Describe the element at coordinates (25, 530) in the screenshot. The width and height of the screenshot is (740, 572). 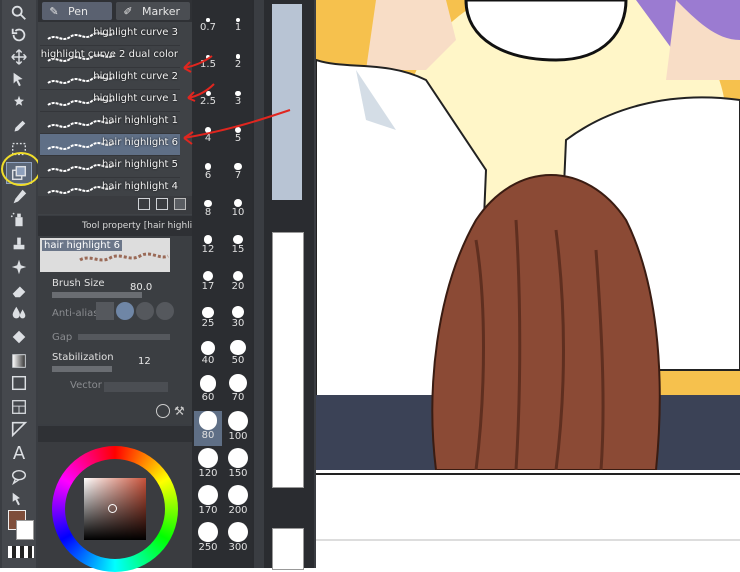
I see `sub-color-swatch` at that location.